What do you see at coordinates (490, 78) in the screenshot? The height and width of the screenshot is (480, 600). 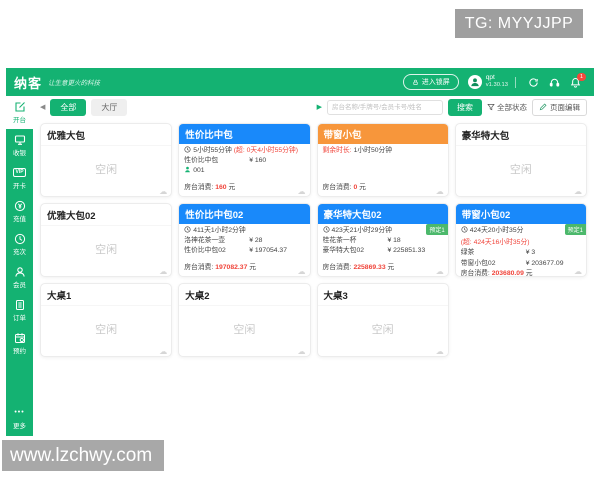 I see `username: qpt` at bounding box center [490, 78].